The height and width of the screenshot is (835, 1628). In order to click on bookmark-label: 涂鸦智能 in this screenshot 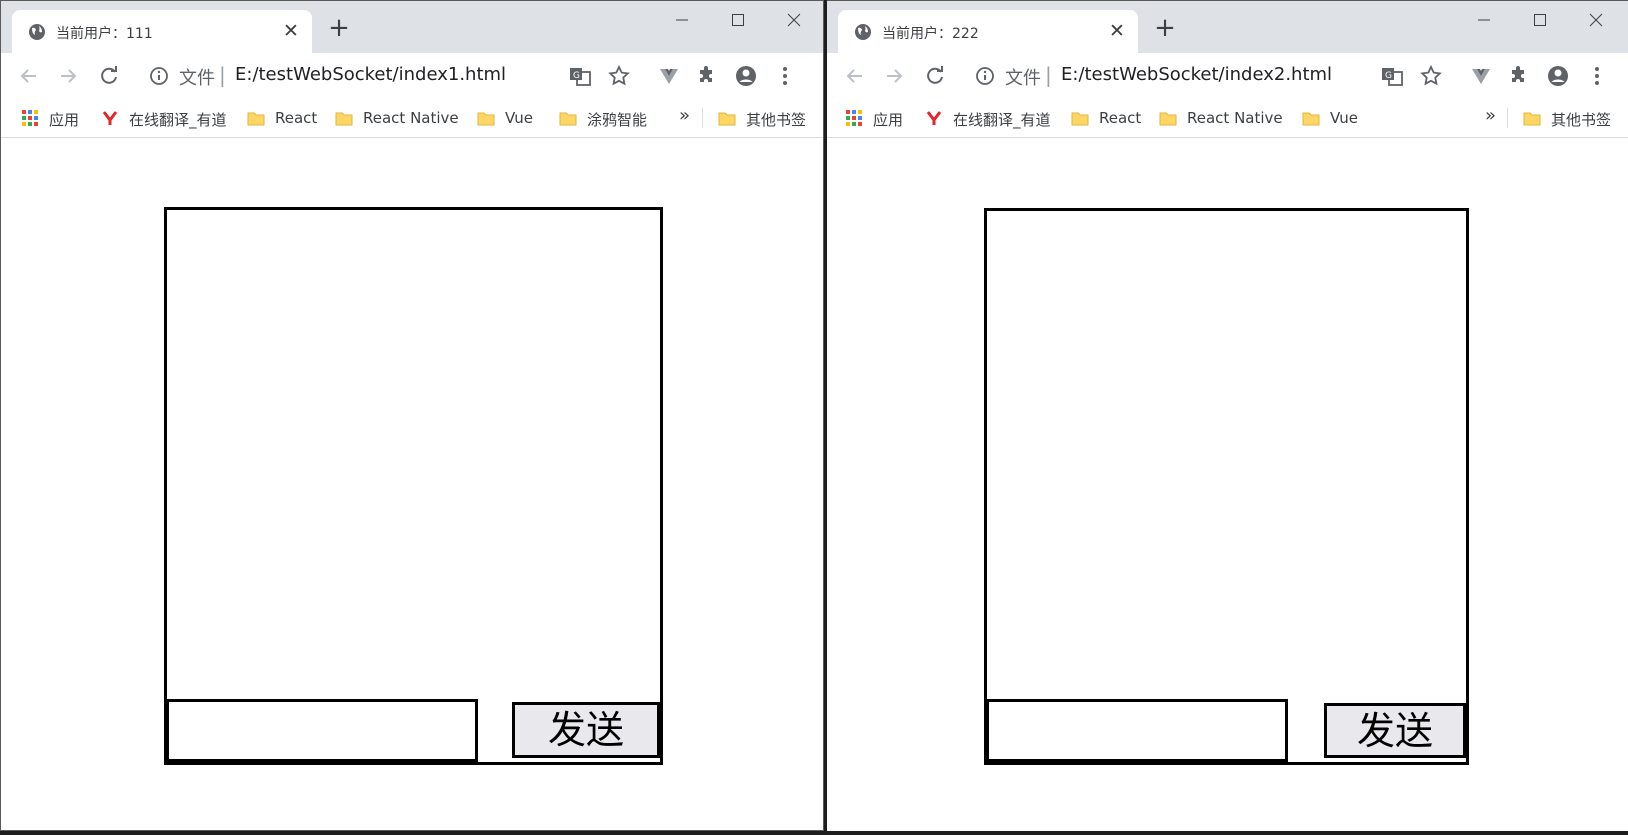, I will do `click(617, 120)`.